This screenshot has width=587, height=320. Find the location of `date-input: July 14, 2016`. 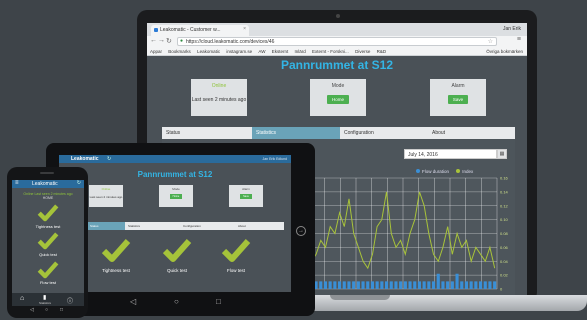

date-input: July 14, 2016 is located at coordinates (450, 154).